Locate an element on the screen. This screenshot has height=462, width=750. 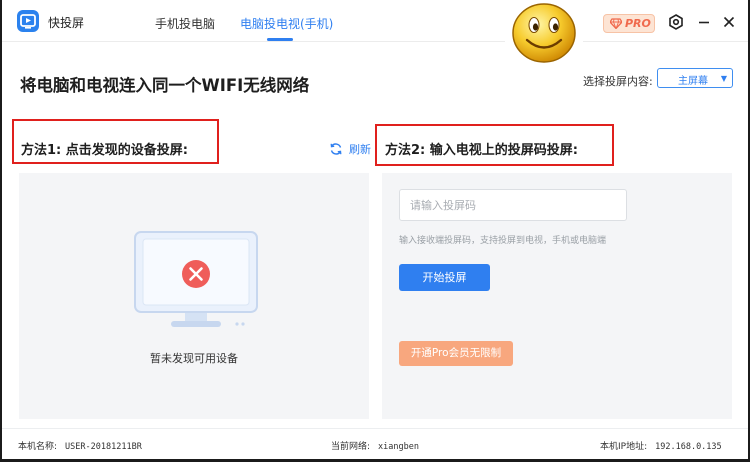
cast-content-select: 主屏幕 ▼ is located at coordinates (695, 78).